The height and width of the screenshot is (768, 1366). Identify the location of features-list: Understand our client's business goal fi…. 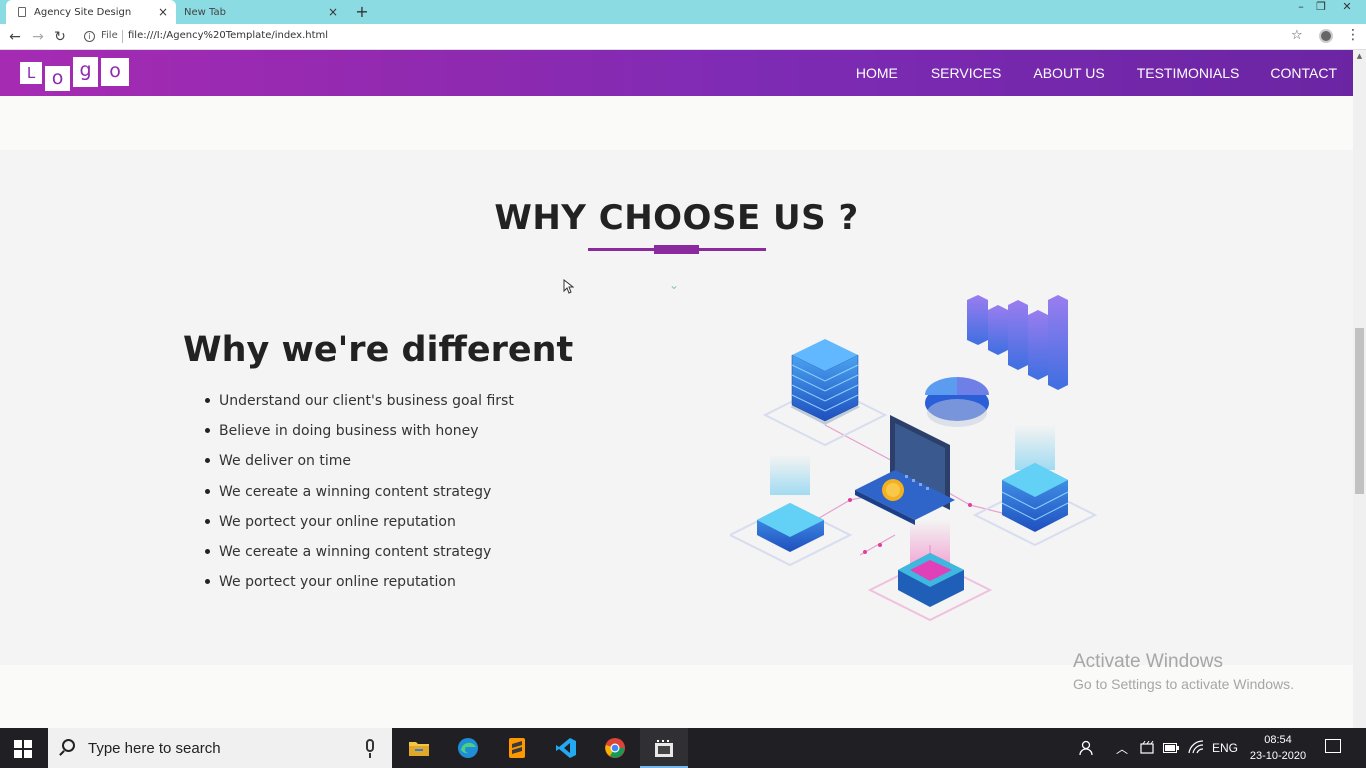
(359, 495).